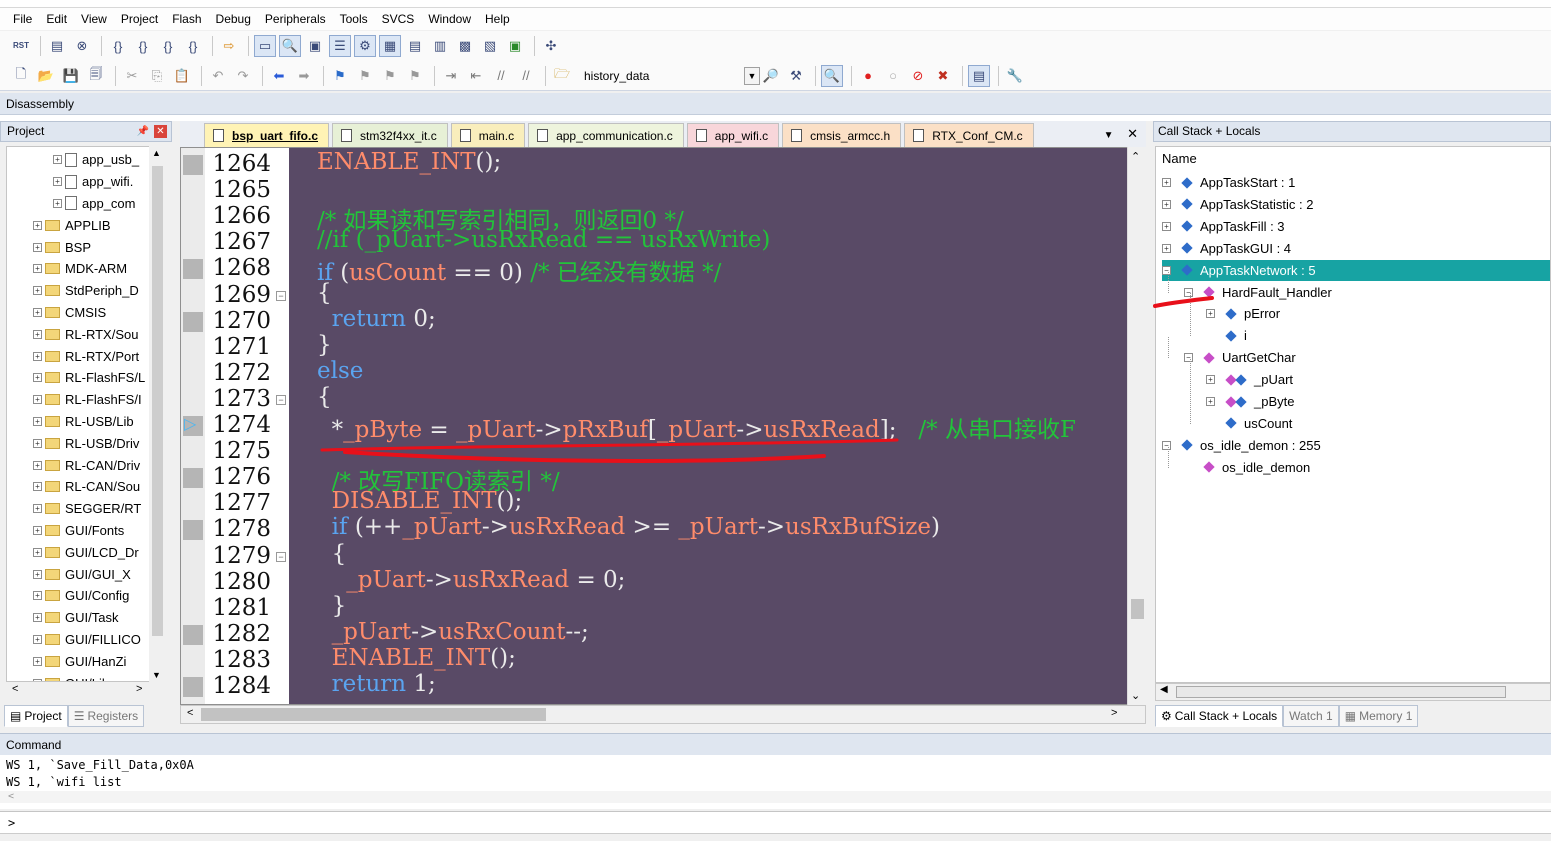 Image resolution: width=1551 pixels, height=841 pixels. Describe the element at coordinates (918, 76) in the screenshot. I see `disable-breakpoints-icon: ⊘` at that location.